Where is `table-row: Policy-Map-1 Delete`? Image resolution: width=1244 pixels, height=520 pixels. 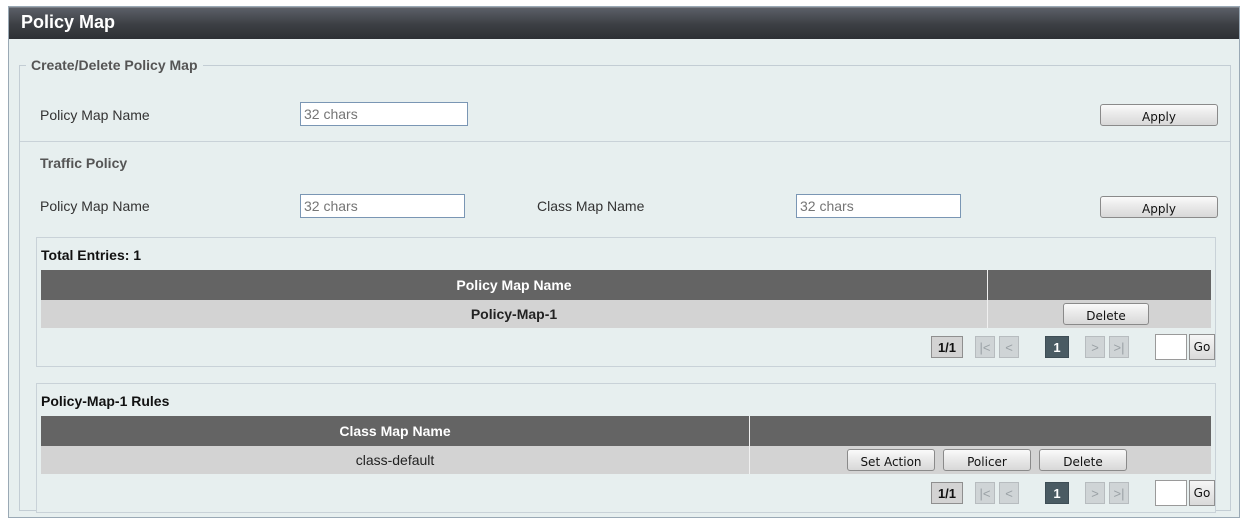 table-row: Policy-Map-1 Delete is located at coordinates (626, 314).